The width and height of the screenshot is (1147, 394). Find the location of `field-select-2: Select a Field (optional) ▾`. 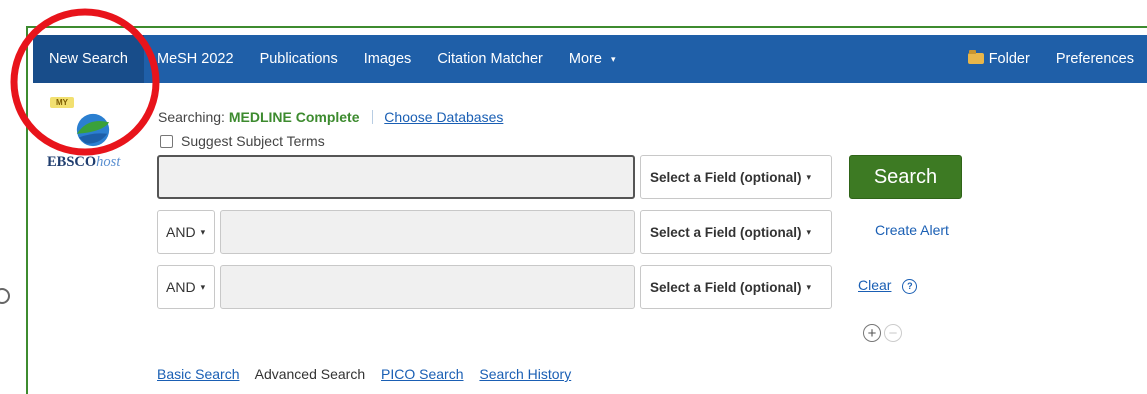

field-select-2: Select a Field (optional) ▾ is located at coordinates (736, 232).